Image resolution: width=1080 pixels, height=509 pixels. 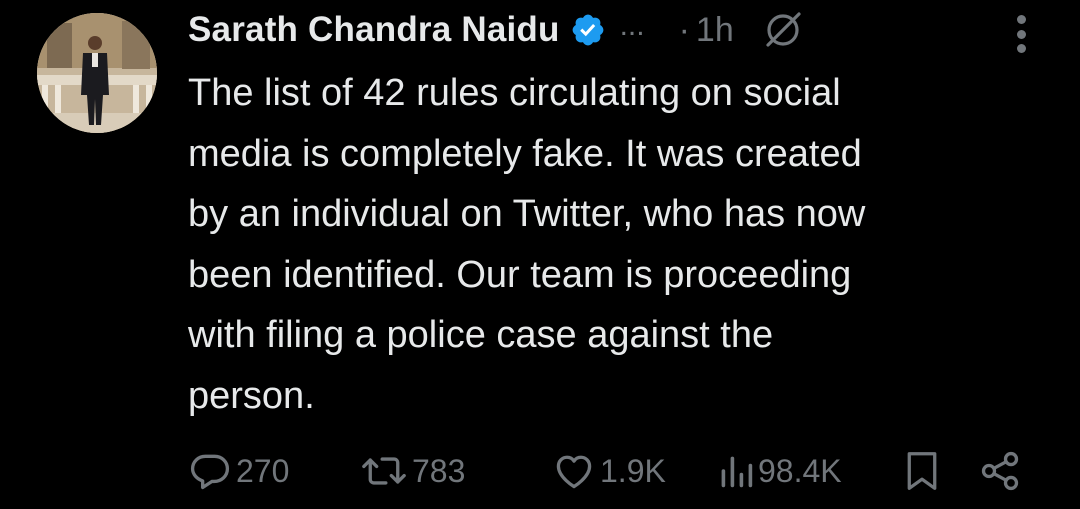 I want to click on share-icon, so click(x=1000, y=471).